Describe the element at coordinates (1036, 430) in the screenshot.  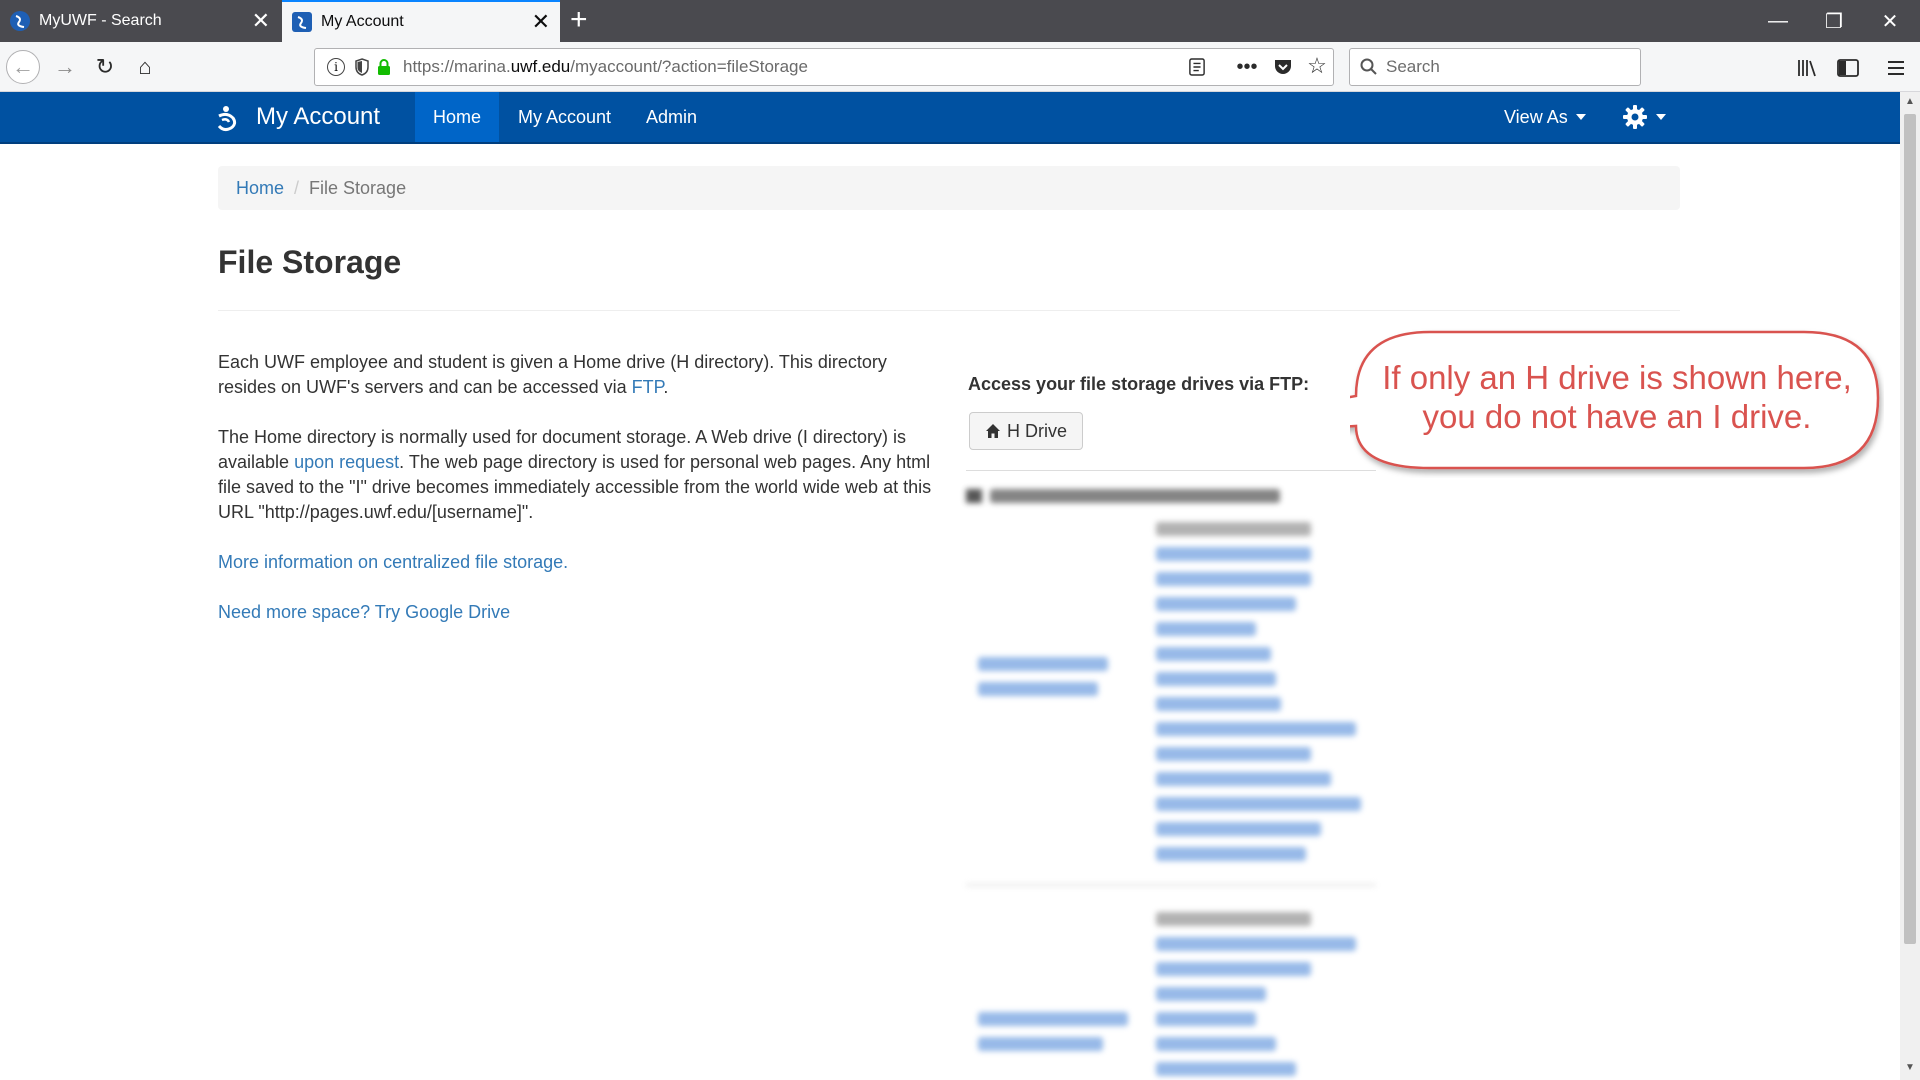
I see `h-drive-label: H Drive` at that location.